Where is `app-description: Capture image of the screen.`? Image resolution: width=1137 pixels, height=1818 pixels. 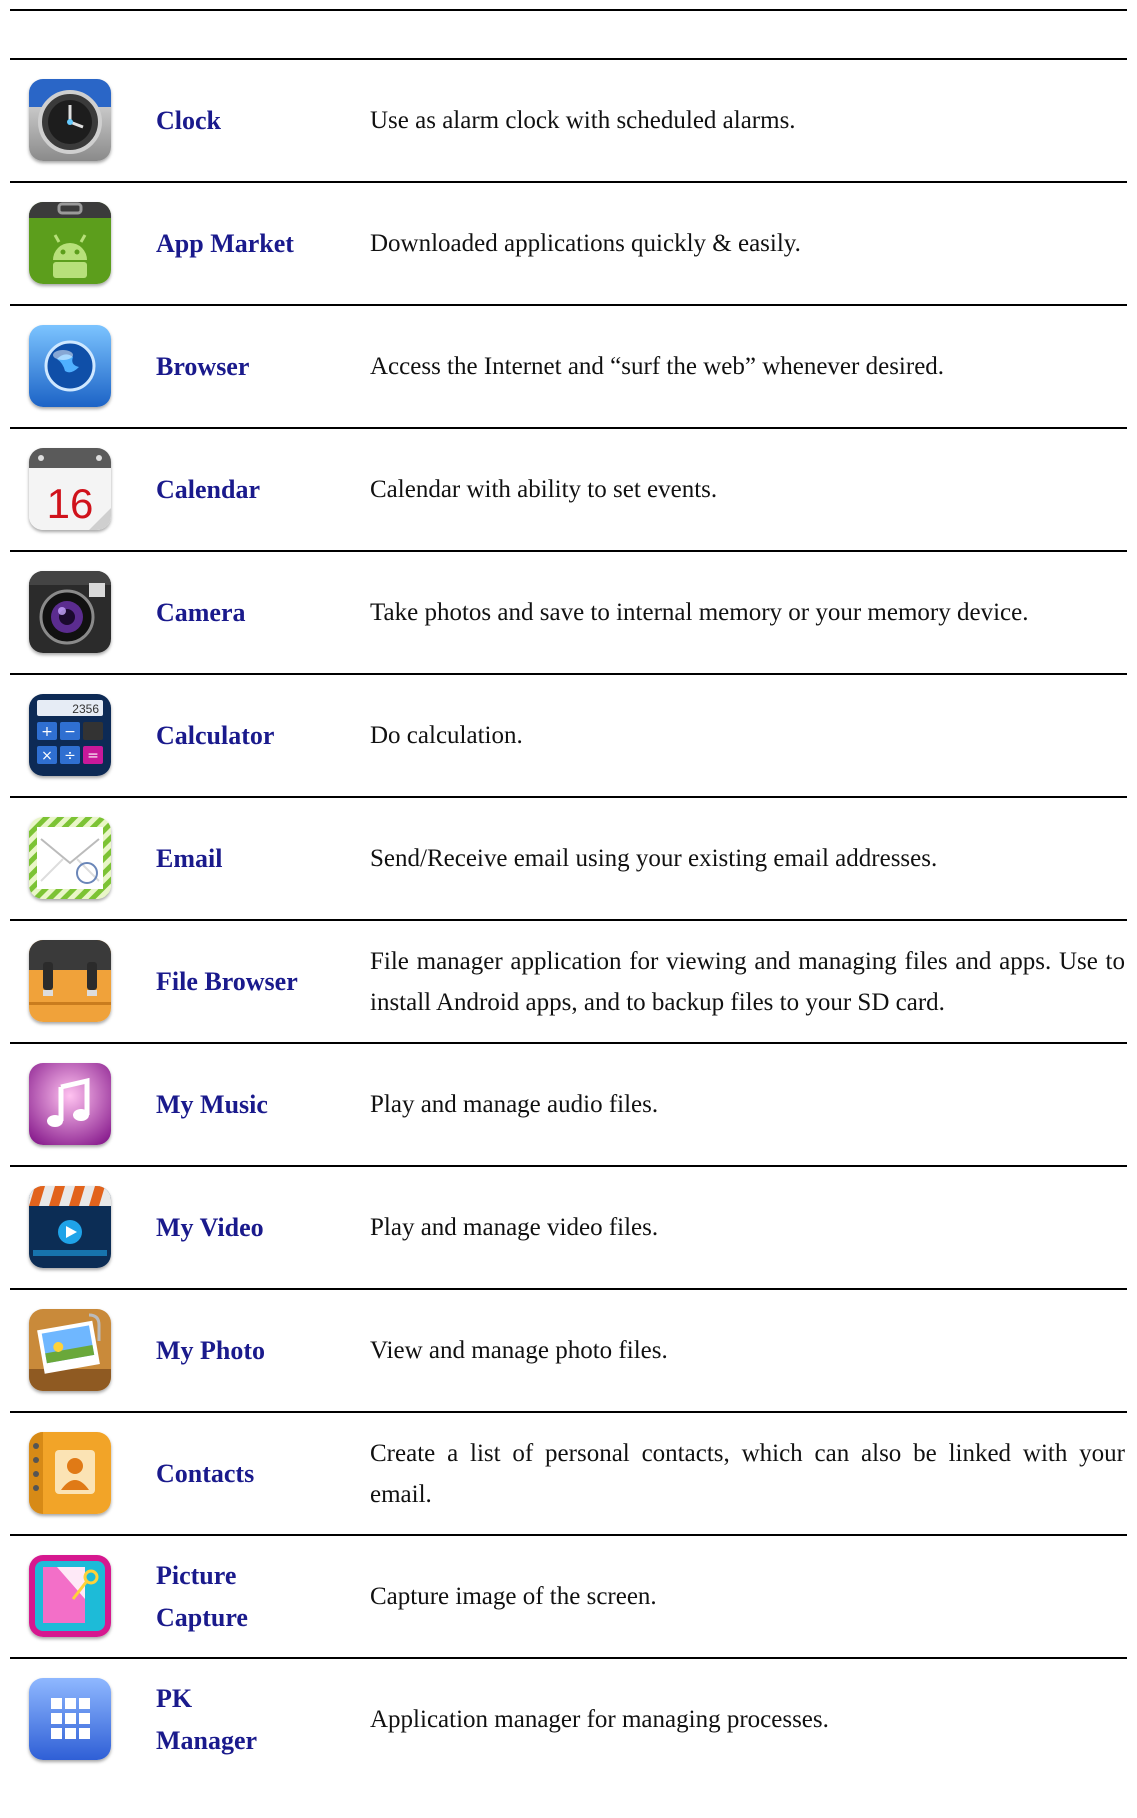
app-description: Capture image of the screen. is located at coordinates (513, 1596).